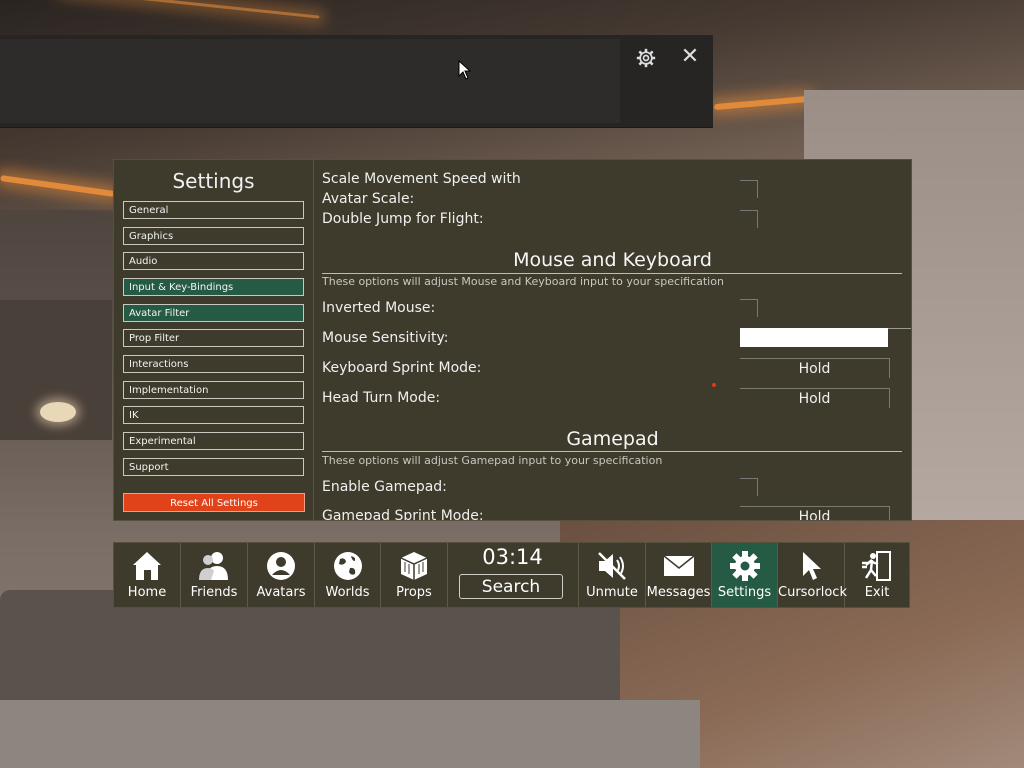  What do you see at coordinates (749, 189) in the screenshot?
I see `scale-movement-checkbox` at bounding box center [749, 189].